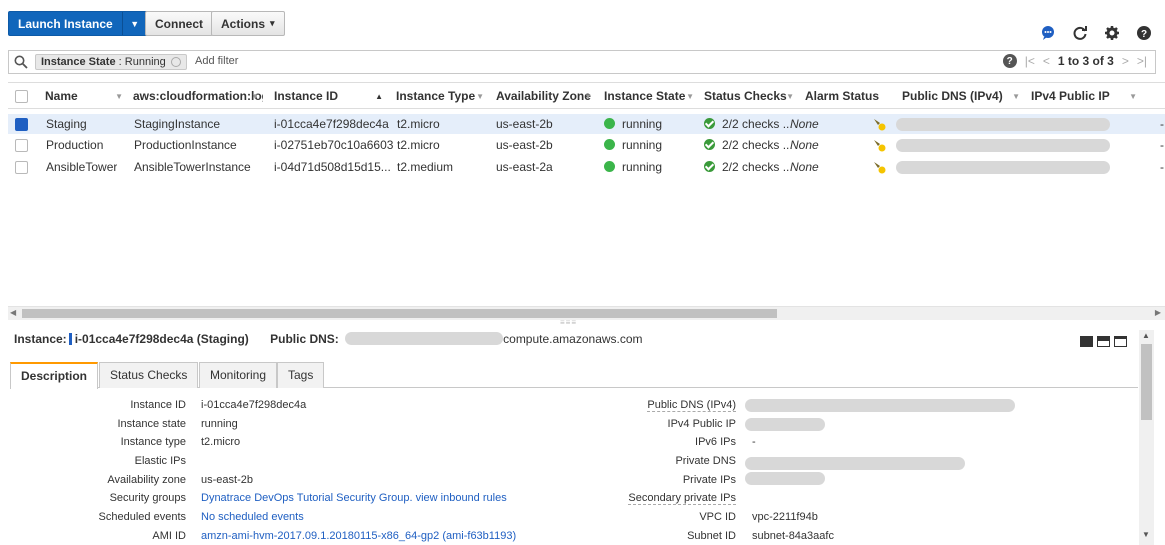  I want to click on kv-value: -, so click(754, 442).